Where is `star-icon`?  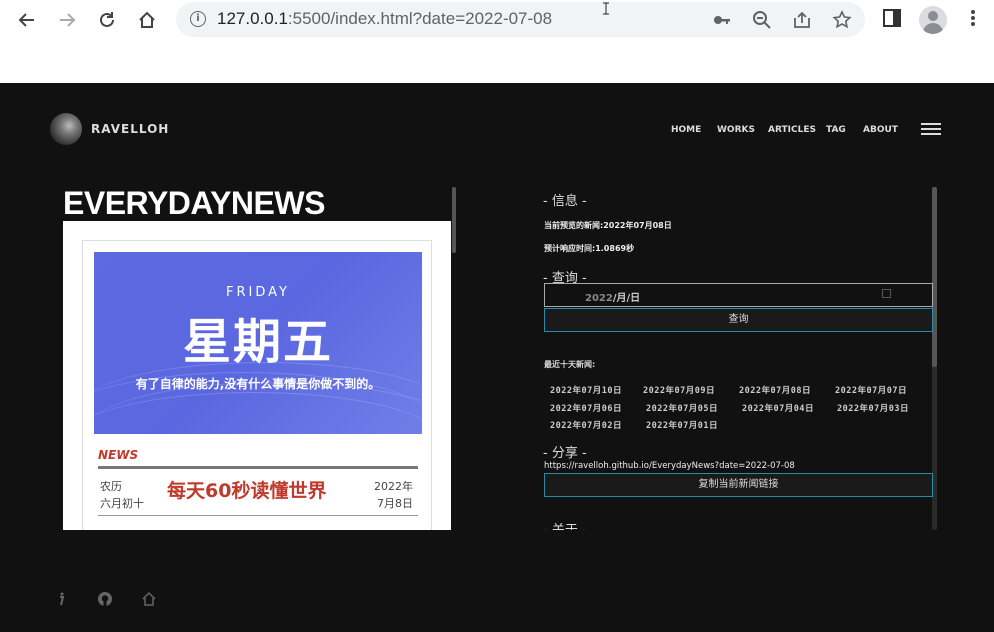 star-icon is located at coordinates (842, 20).